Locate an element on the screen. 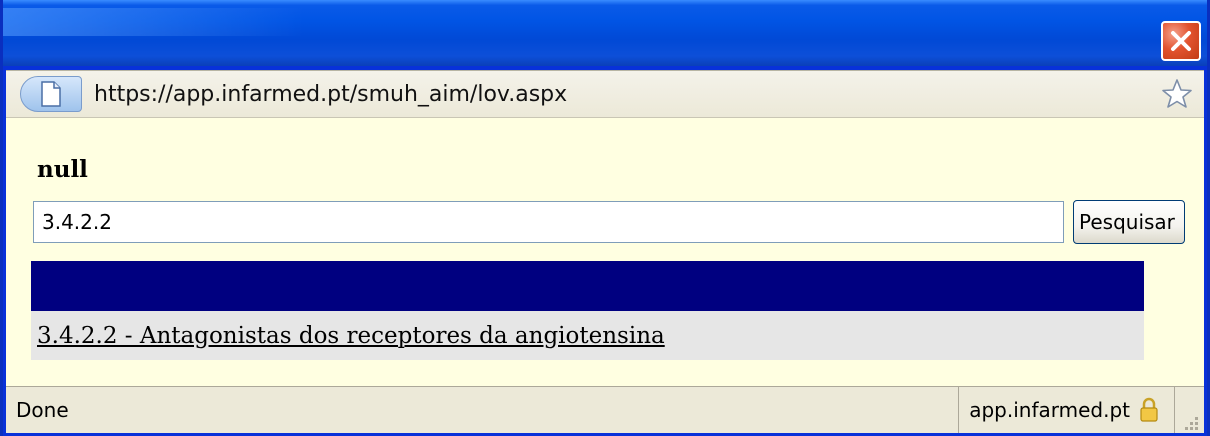  lock-icon is located at coordinates (1149, 409).